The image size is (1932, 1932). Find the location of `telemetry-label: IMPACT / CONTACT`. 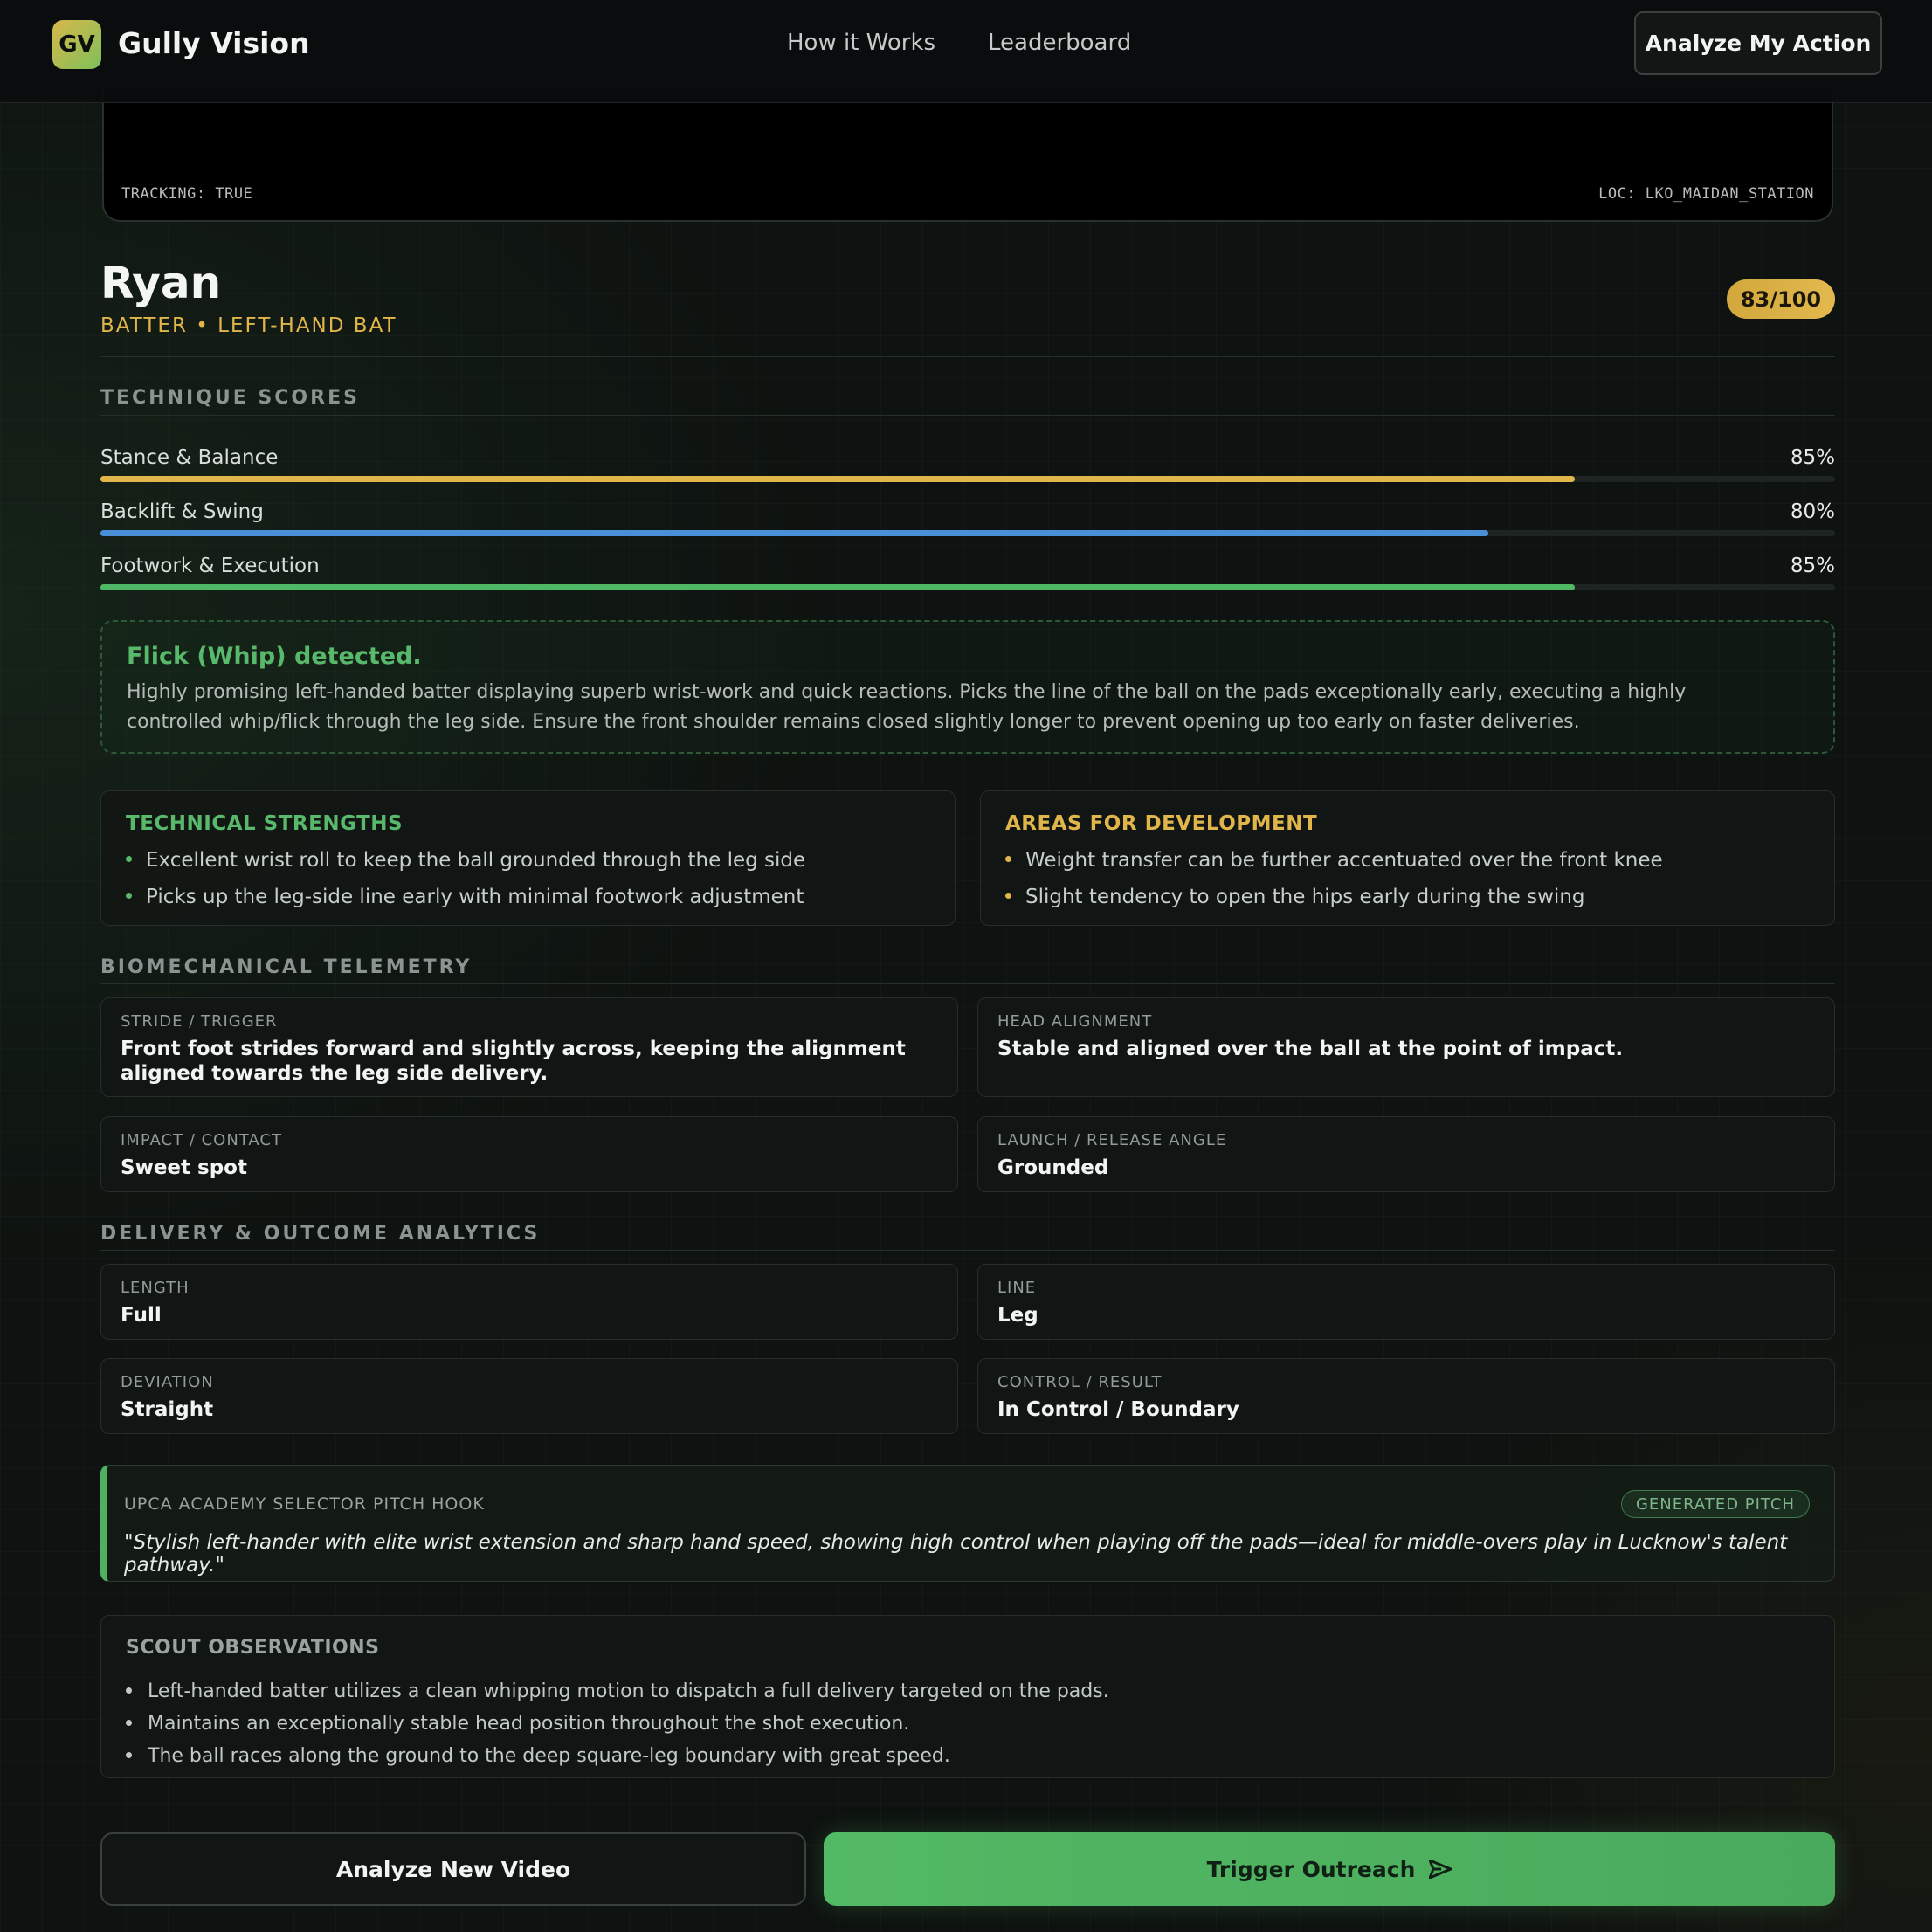

telemetry-label: IMPACT / CONTACT is located at coordinates (201, 1140).